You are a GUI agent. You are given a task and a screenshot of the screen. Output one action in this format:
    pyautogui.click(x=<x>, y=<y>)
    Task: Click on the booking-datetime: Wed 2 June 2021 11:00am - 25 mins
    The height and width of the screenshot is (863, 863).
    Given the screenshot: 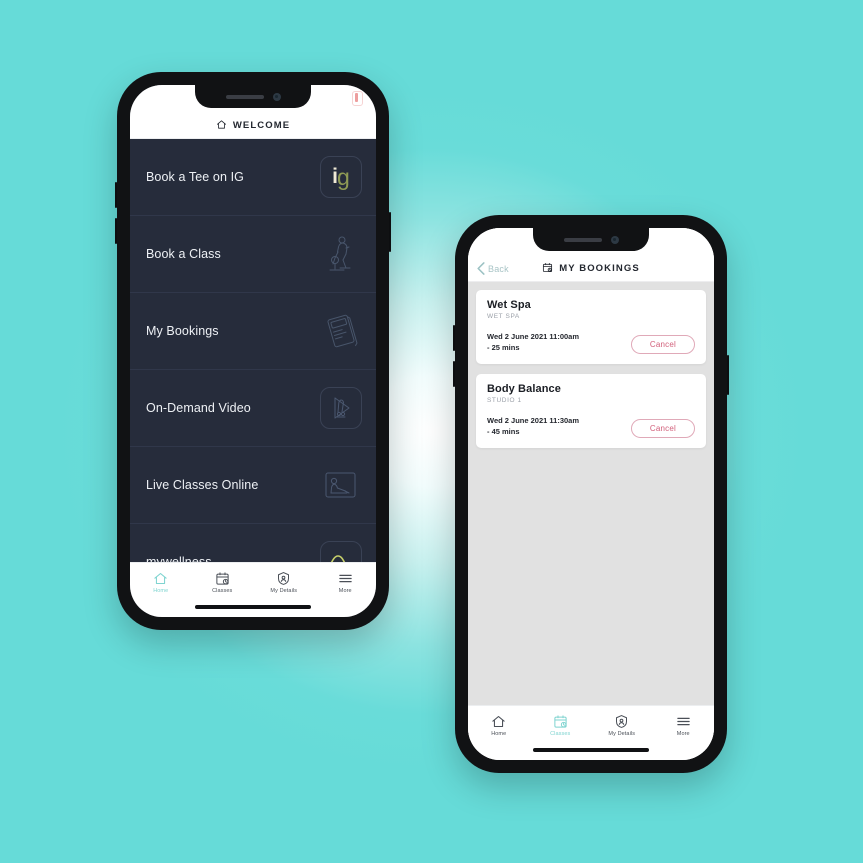 What is the action you would take?
    pyautogui.click(x=533, y=343)
    